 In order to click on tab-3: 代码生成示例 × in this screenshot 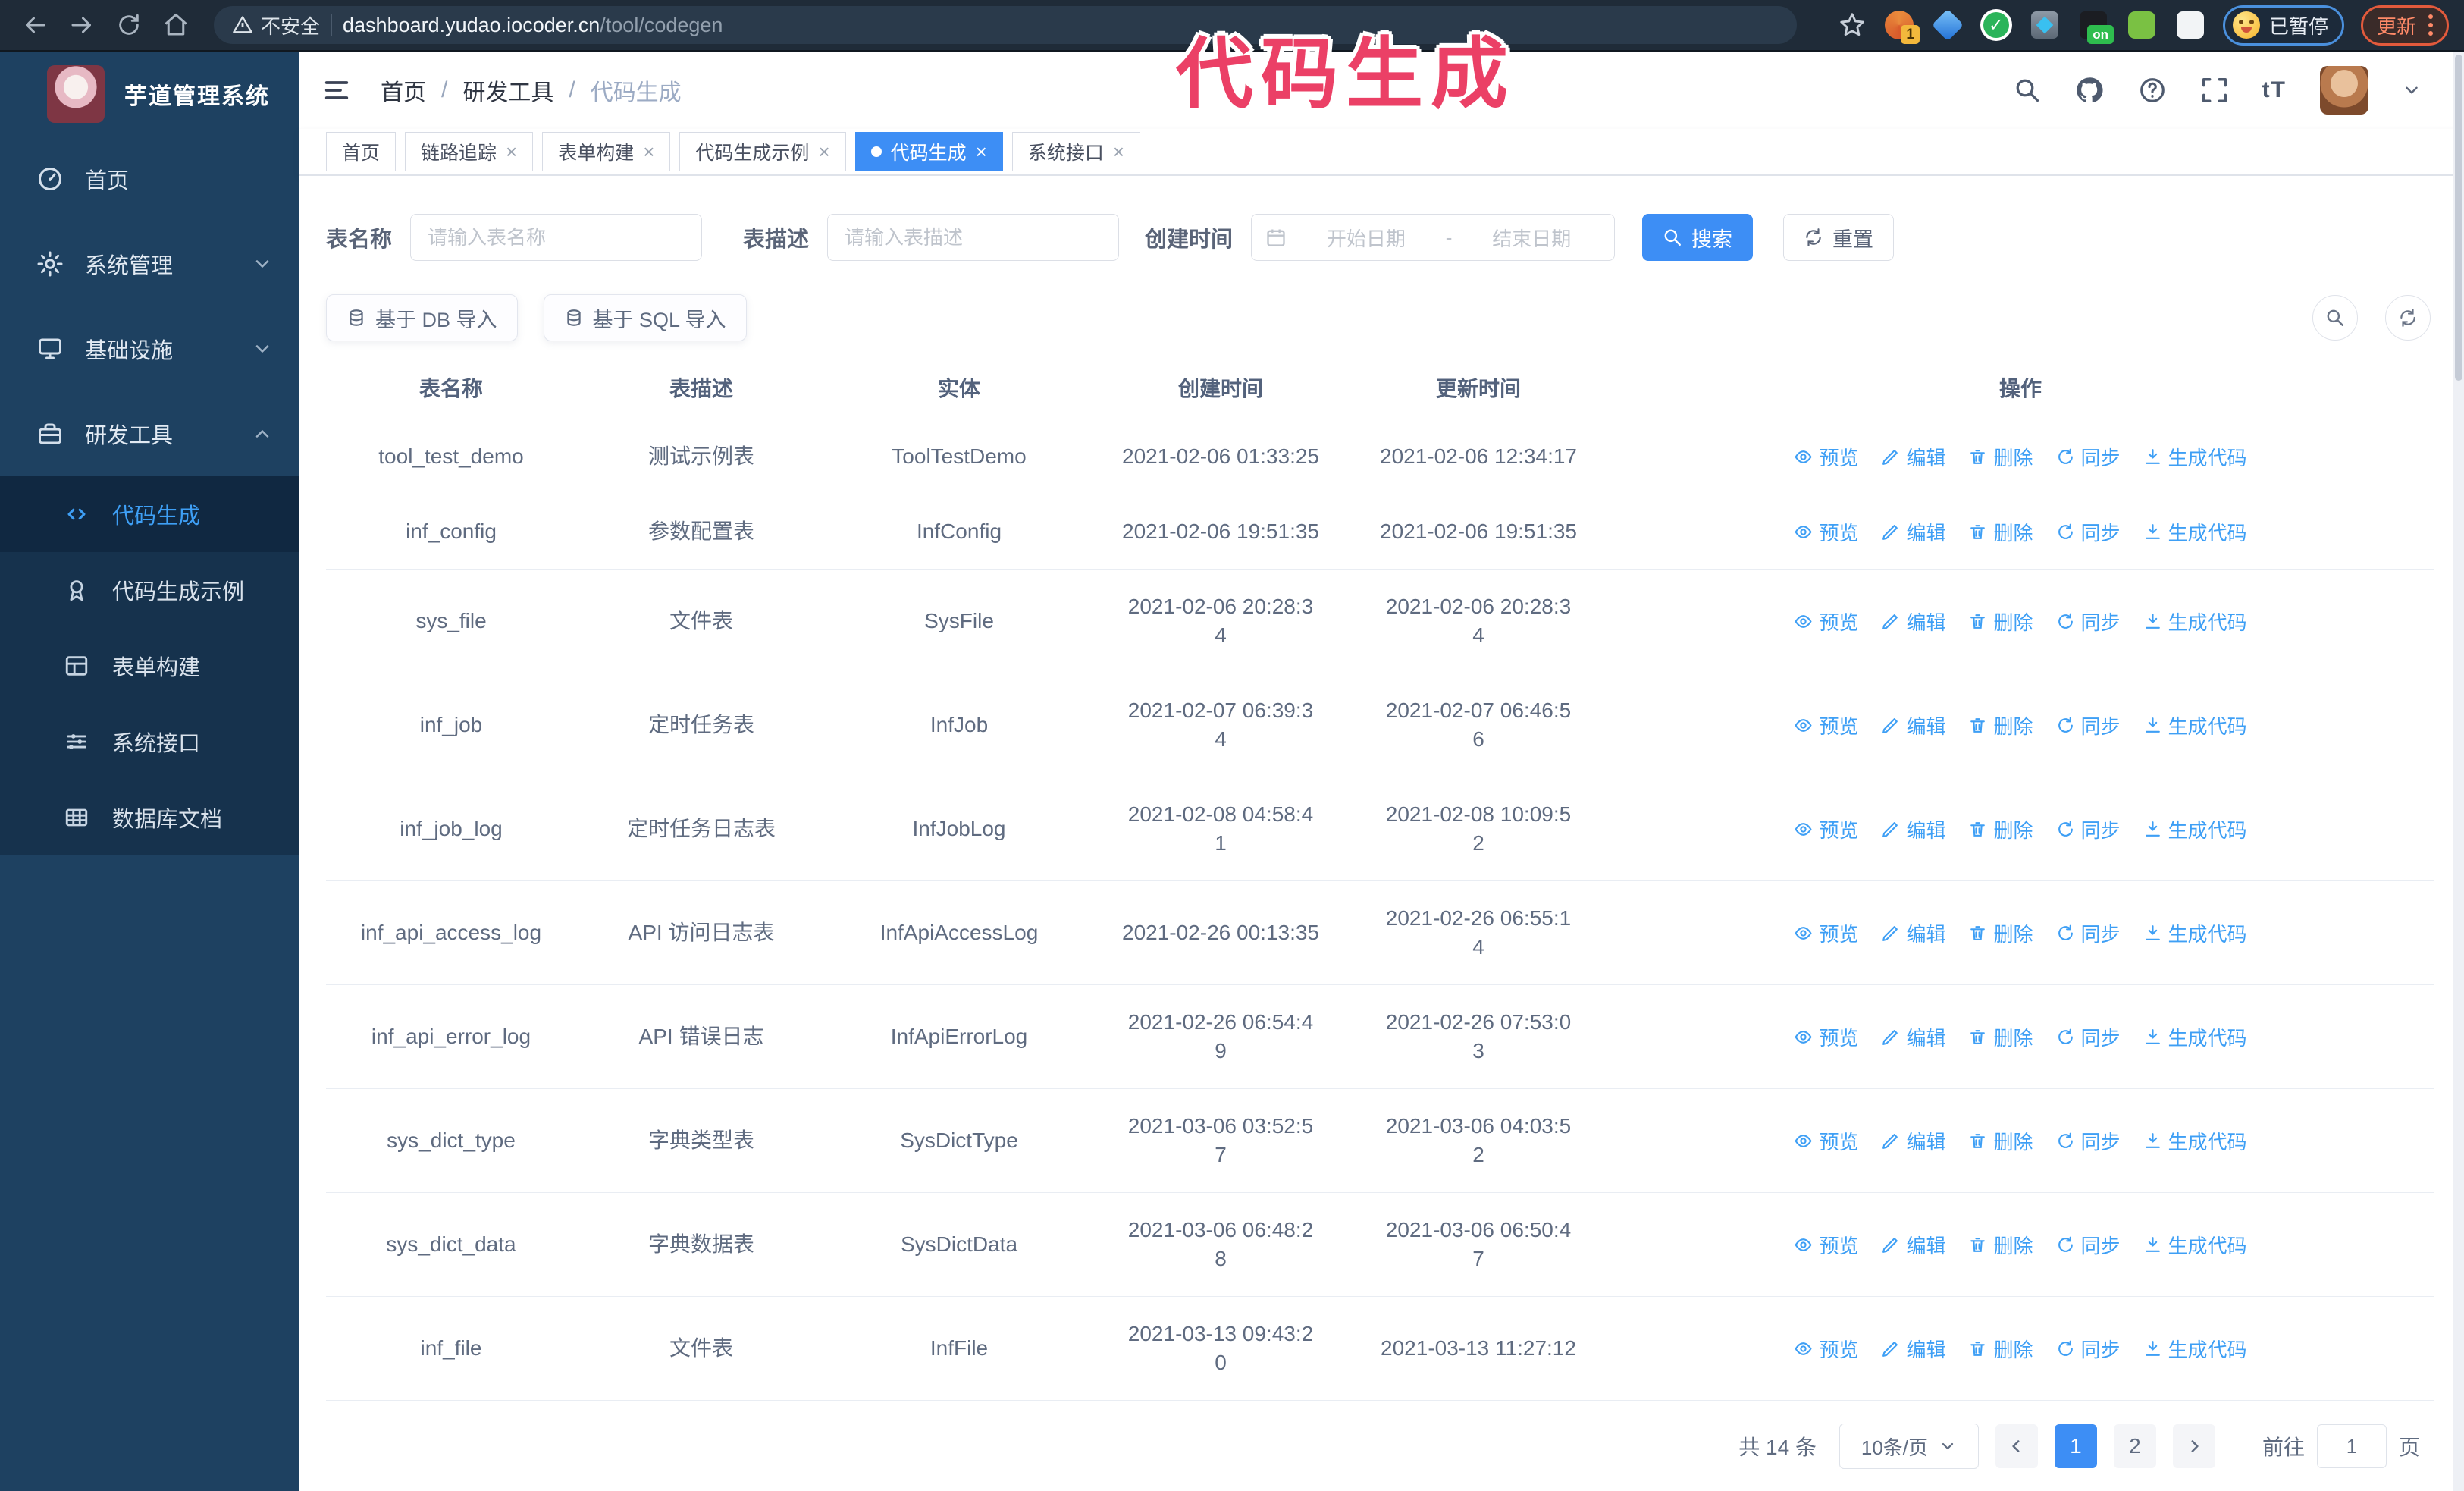, I will do `click(762, 151)`.